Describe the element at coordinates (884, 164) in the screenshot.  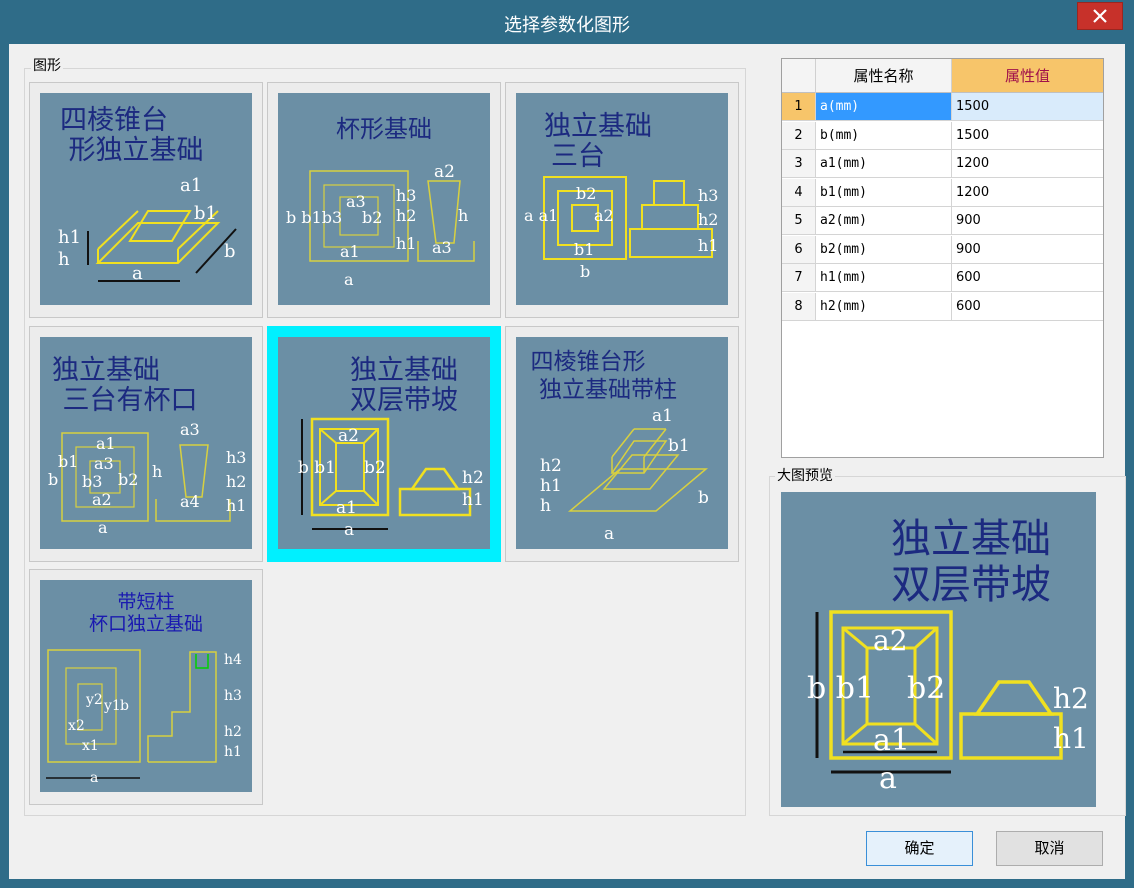
I see `property-name-cell: a1(mm)` at that location.